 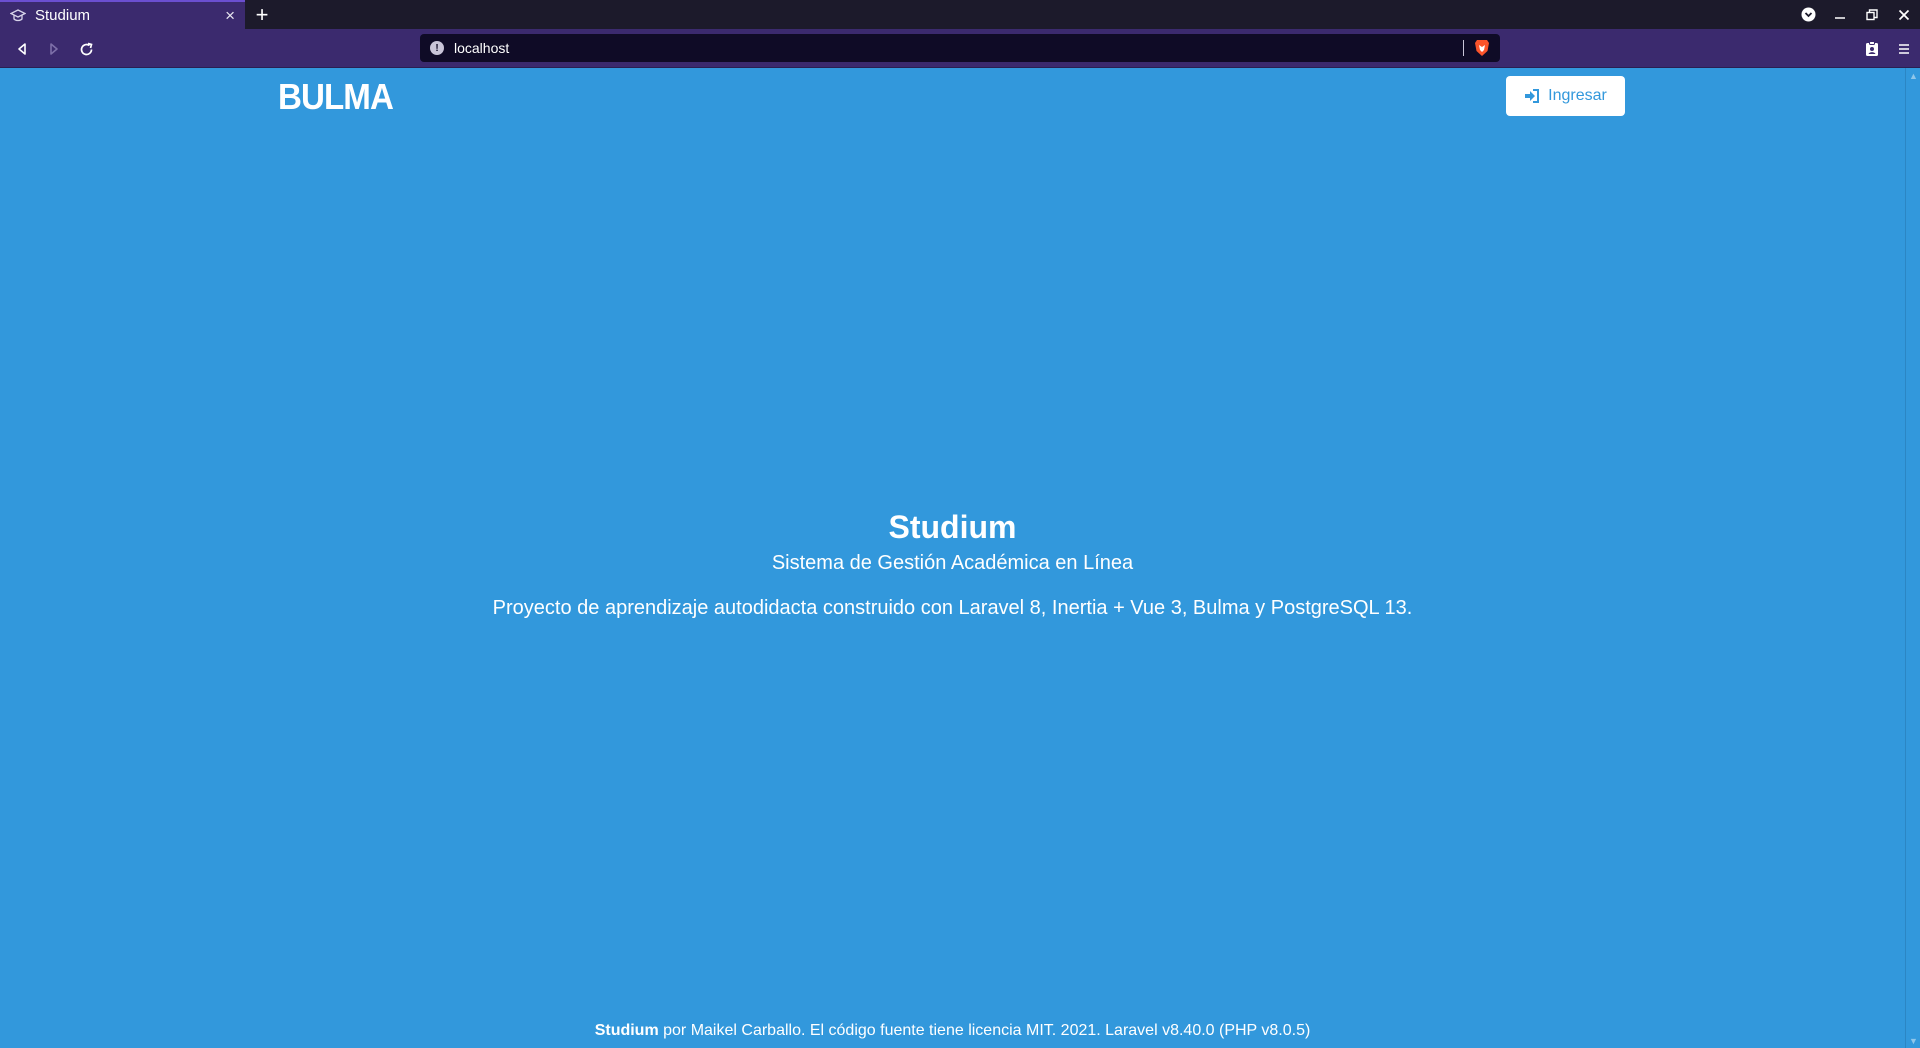 I want to click on address-bar: !, so click(x=960, y=48).